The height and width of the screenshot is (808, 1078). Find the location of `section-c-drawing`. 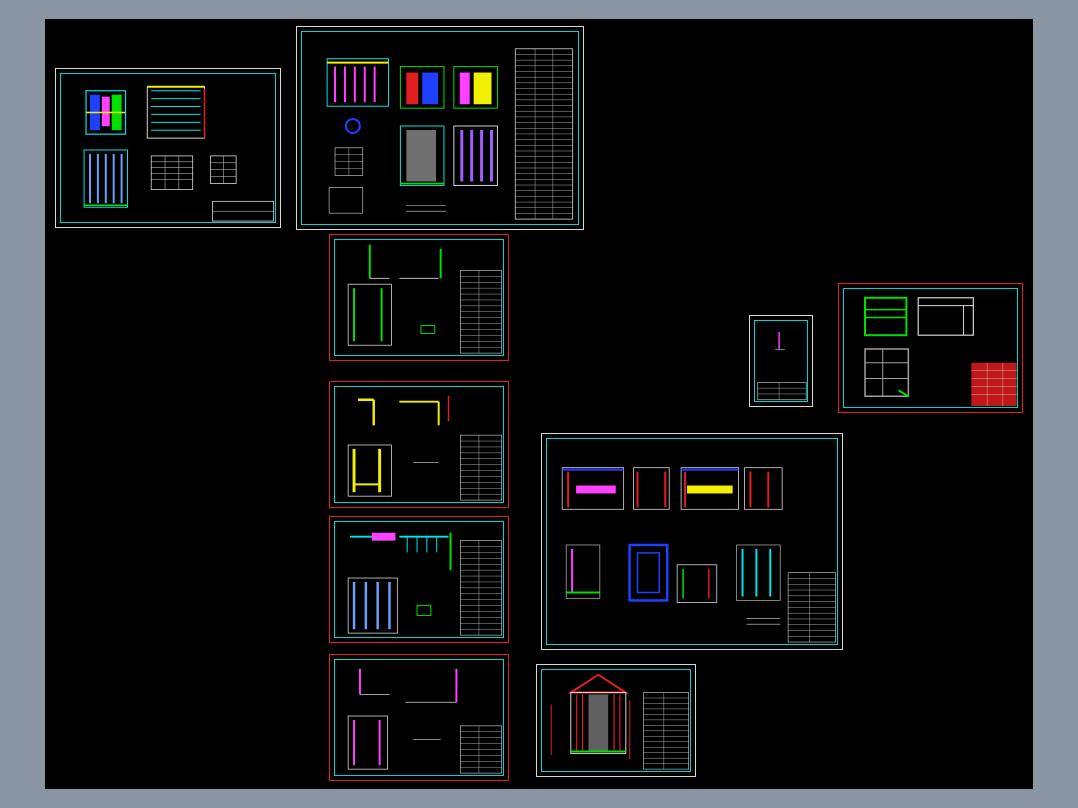

section-c-drawing is located at coordinates (424, 584).